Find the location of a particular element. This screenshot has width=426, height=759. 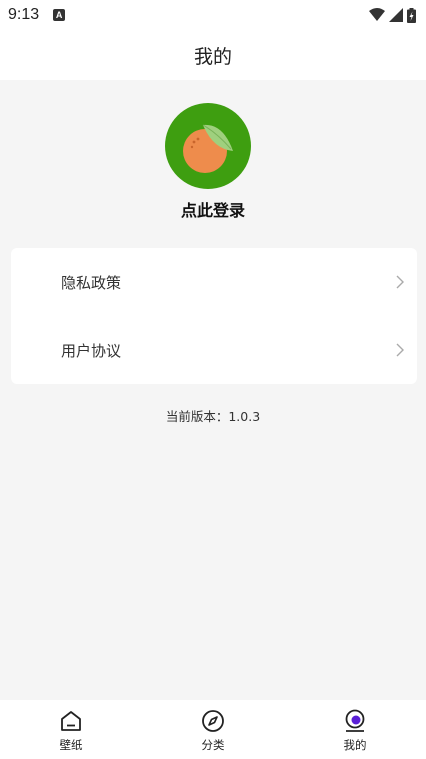

wifi-icon is located at coordinates (377, 14).